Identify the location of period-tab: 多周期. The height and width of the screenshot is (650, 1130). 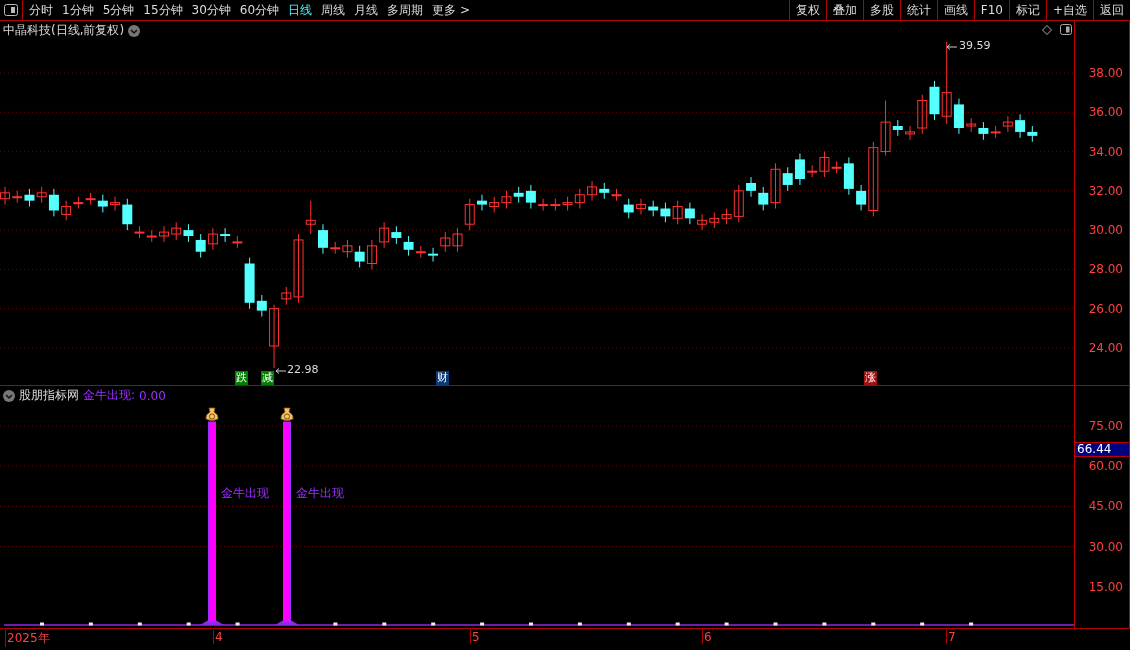
(405, 10).